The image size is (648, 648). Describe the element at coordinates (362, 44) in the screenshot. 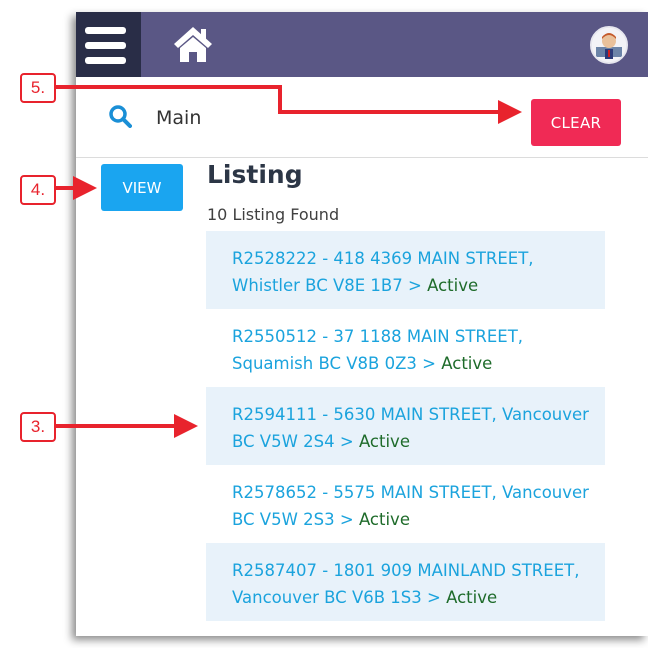

I see `top-bar` at that location.